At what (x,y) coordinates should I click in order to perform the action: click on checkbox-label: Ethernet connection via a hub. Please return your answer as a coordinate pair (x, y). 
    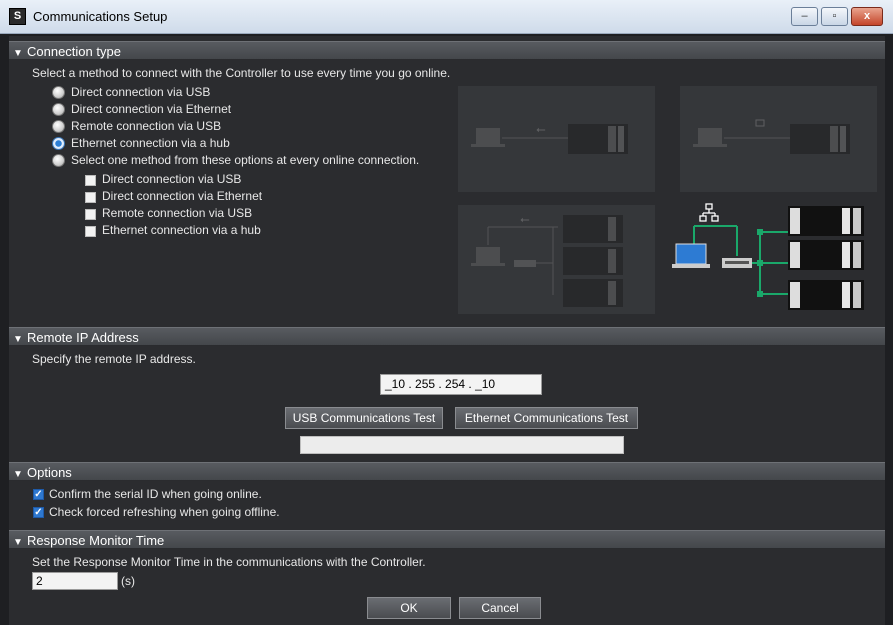
    Looking at the image, I should click on (181, 230).